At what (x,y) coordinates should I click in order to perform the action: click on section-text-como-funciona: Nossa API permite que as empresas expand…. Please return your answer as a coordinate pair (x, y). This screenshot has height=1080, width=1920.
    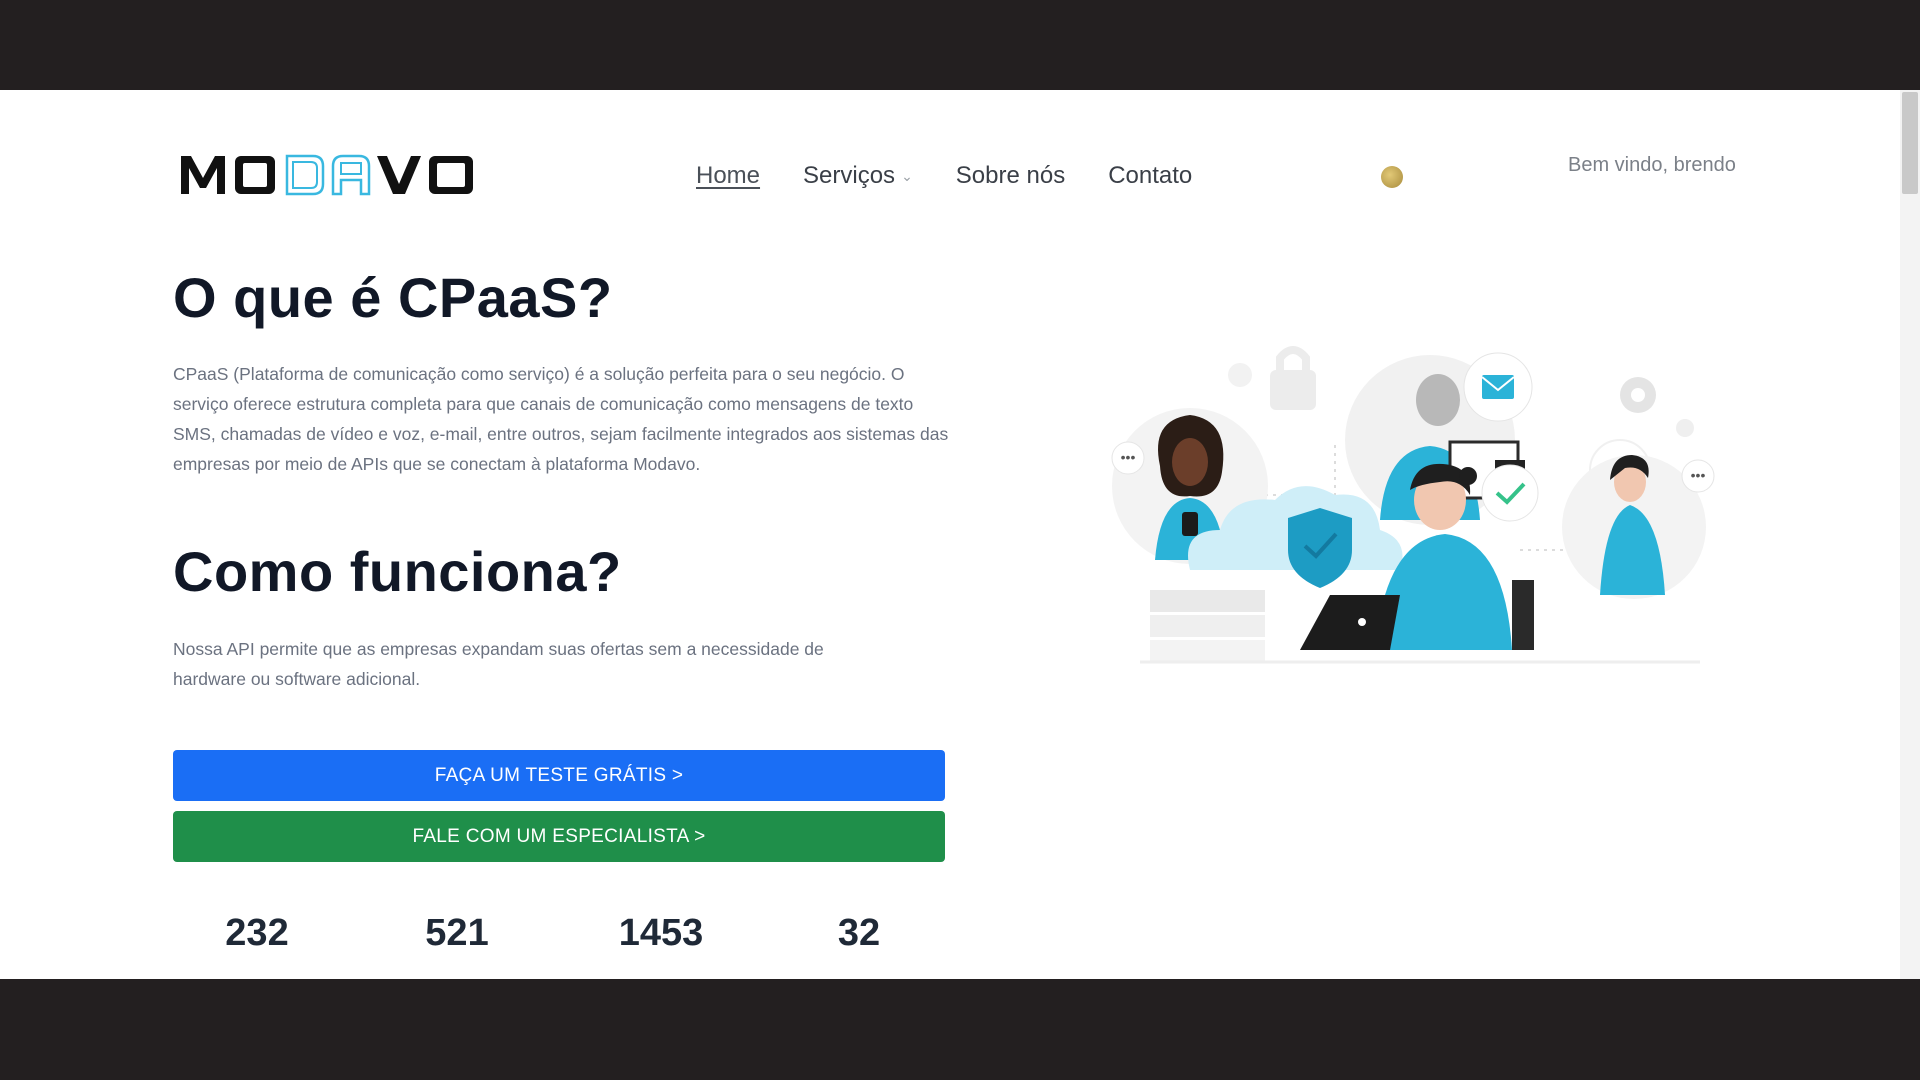
    Looking at the image, I should click on (498, 664).